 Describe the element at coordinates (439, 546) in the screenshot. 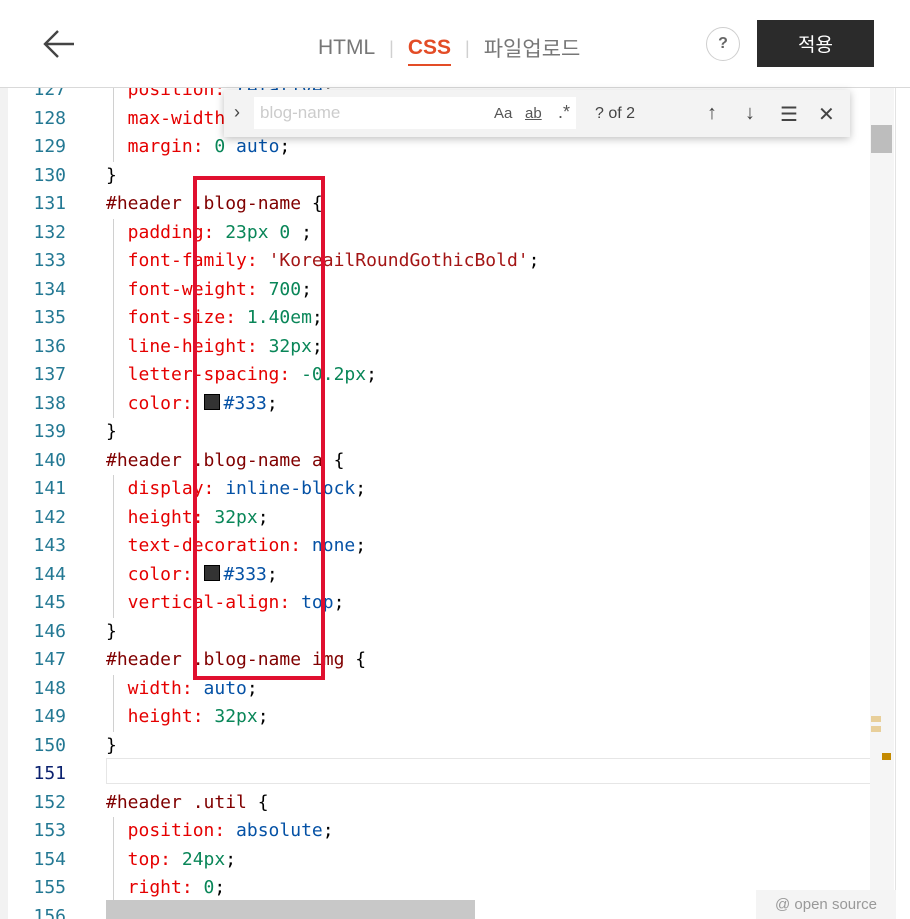

I see `code-line: 143 text-decoration: none;` at that location.